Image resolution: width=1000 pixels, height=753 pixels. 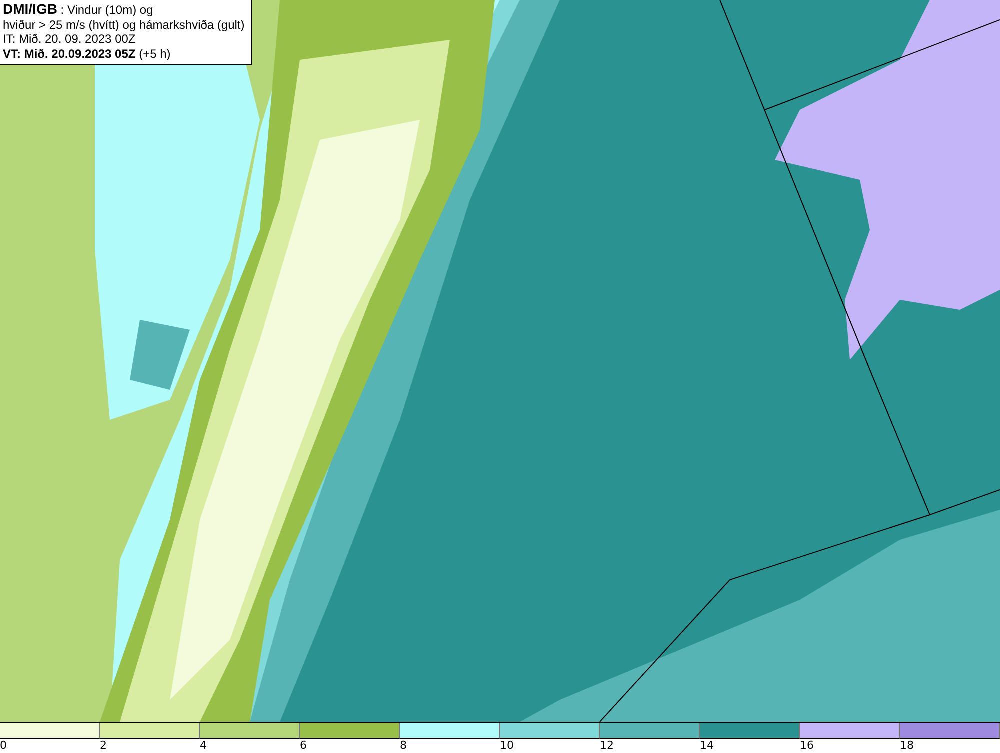 I want to click on info-line: IT: Mið. 20. 09. 2023 00Z, so click(x=70, y=39).